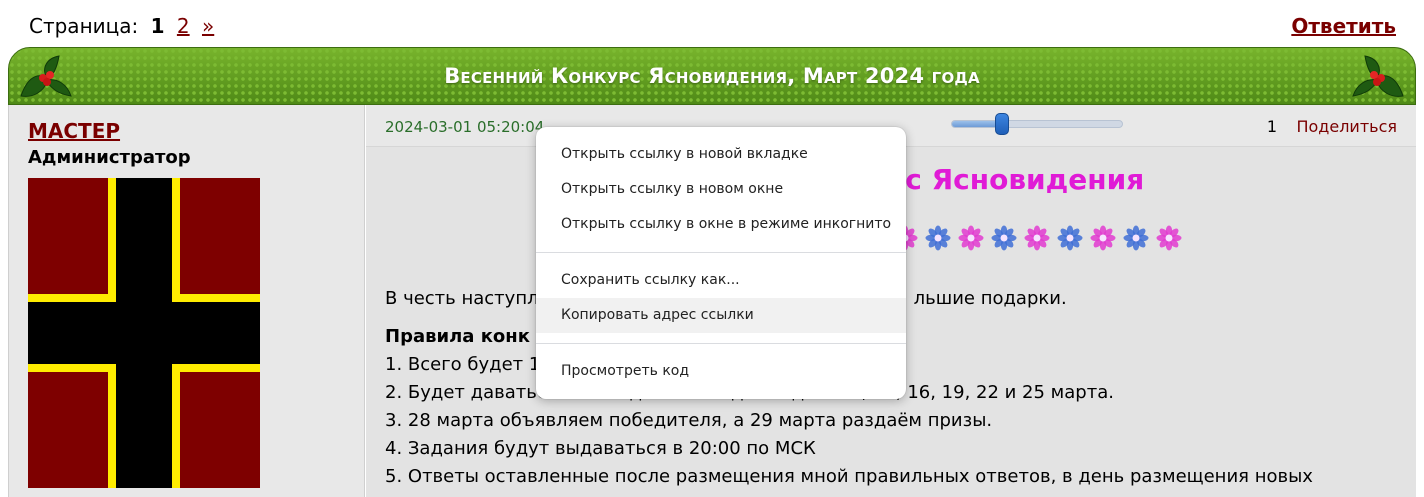 This screenshot has height=497, width=1424. What do you see at coordinates (1343, 26) in the screenshot?
I see `reply-link: Ответить` at bounding box center [1343, 26].